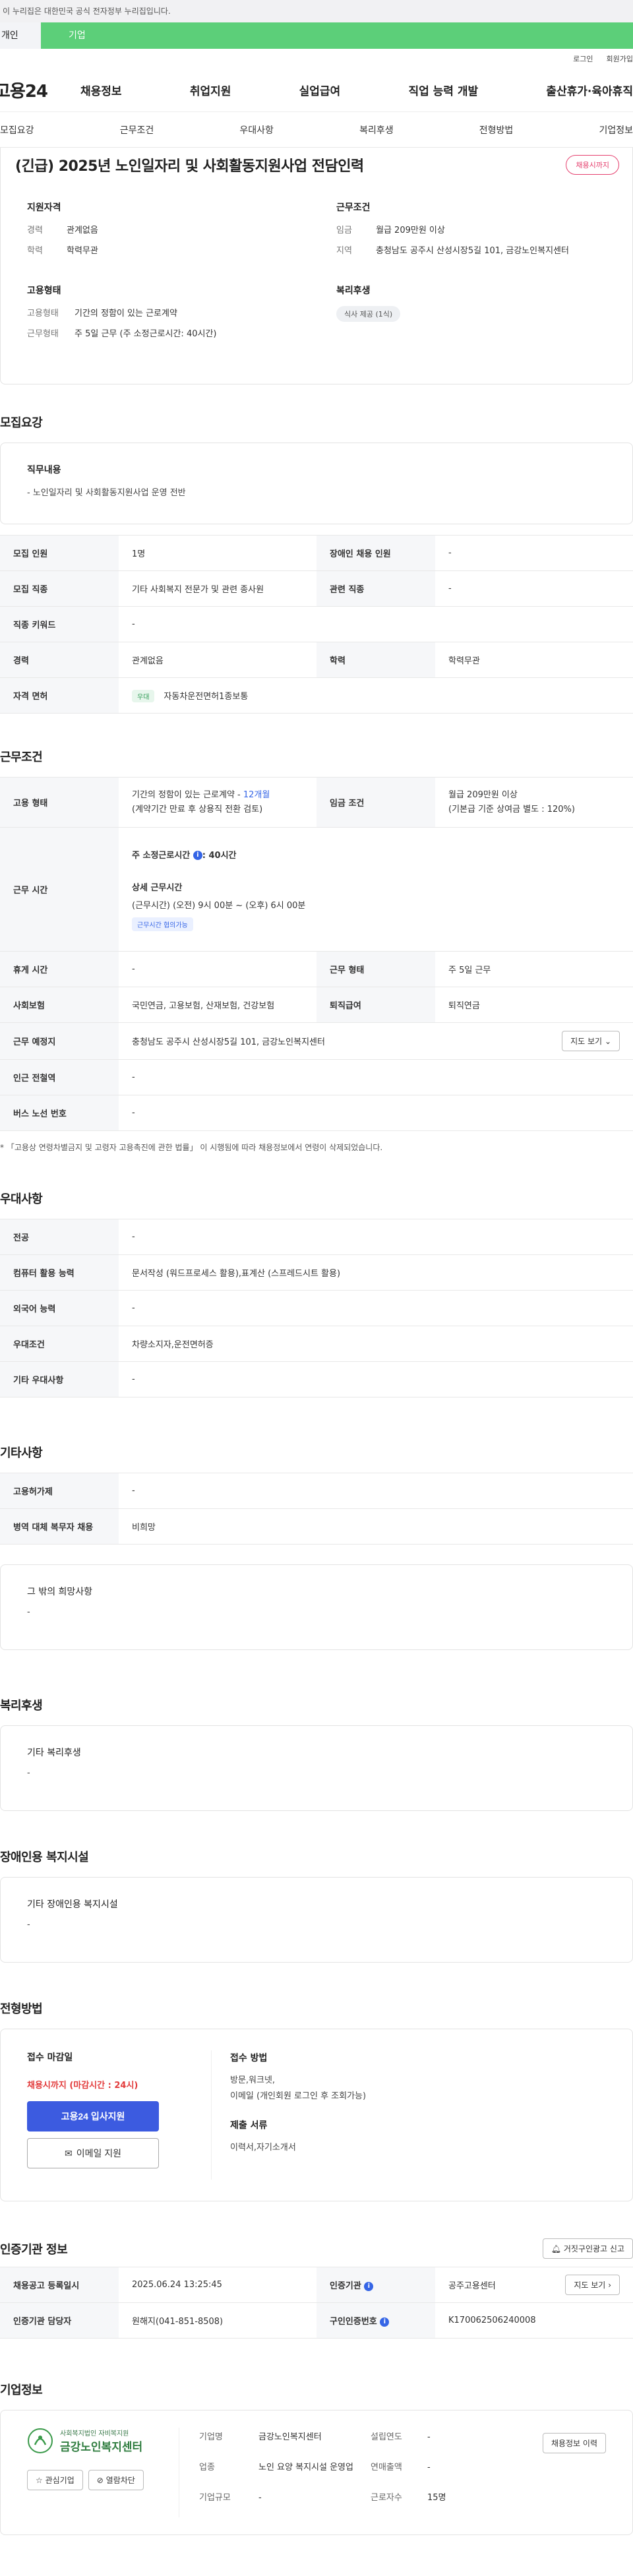 This screenshot has height=2576, width=633. Describe the element at coordinates (219, 905) in the screenshot. I see `detail-hours-text: (근무시간) (오전) 9시 00분 ~ (오후) 6시 00분` at that location.